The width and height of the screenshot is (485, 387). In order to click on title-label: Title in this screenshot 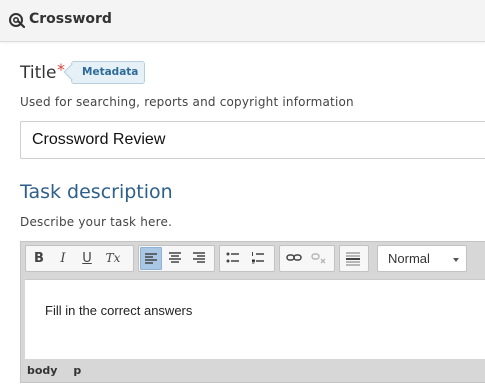, I will do `click(38, 73)`.